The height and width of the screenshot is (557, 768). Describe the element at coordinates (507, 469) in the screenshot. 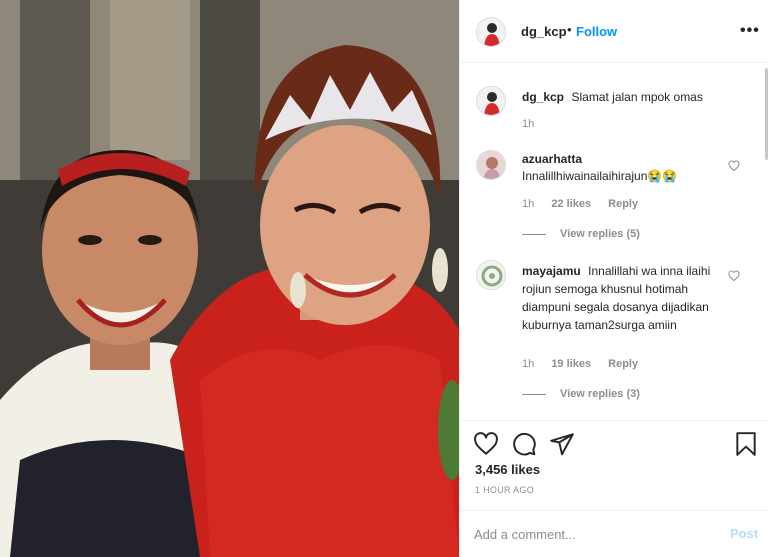

I see `like-count: 3,456 likes` at that location.